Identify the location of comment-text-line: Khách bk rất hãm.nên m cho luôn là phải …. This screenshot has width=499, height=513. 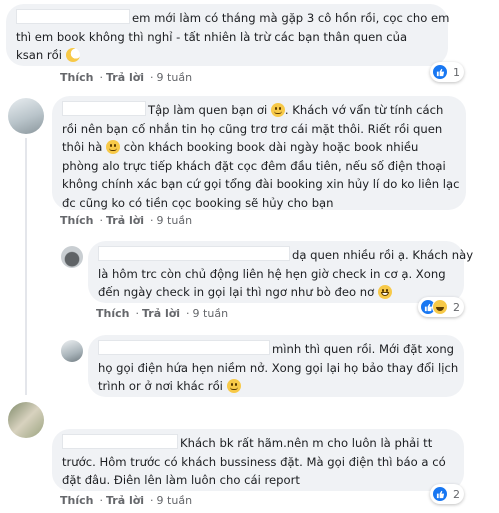
(306, 443).